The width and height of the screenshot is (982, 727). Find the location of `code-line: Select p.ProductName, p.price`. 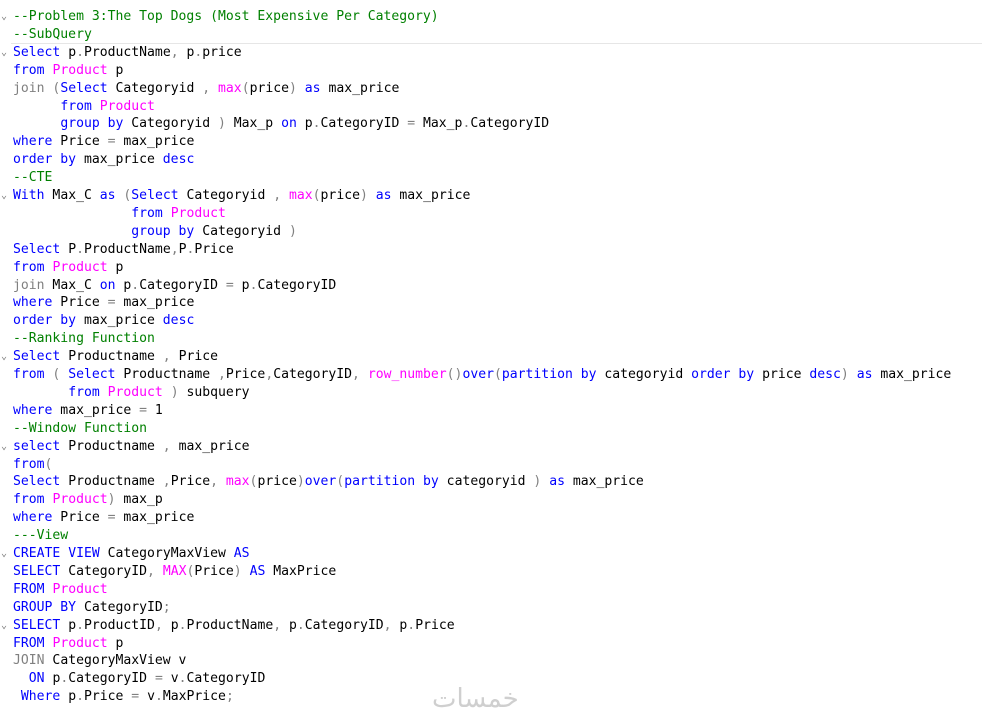

code-line: Select p.ProductName, p.price is located at coordinates (127, 53).